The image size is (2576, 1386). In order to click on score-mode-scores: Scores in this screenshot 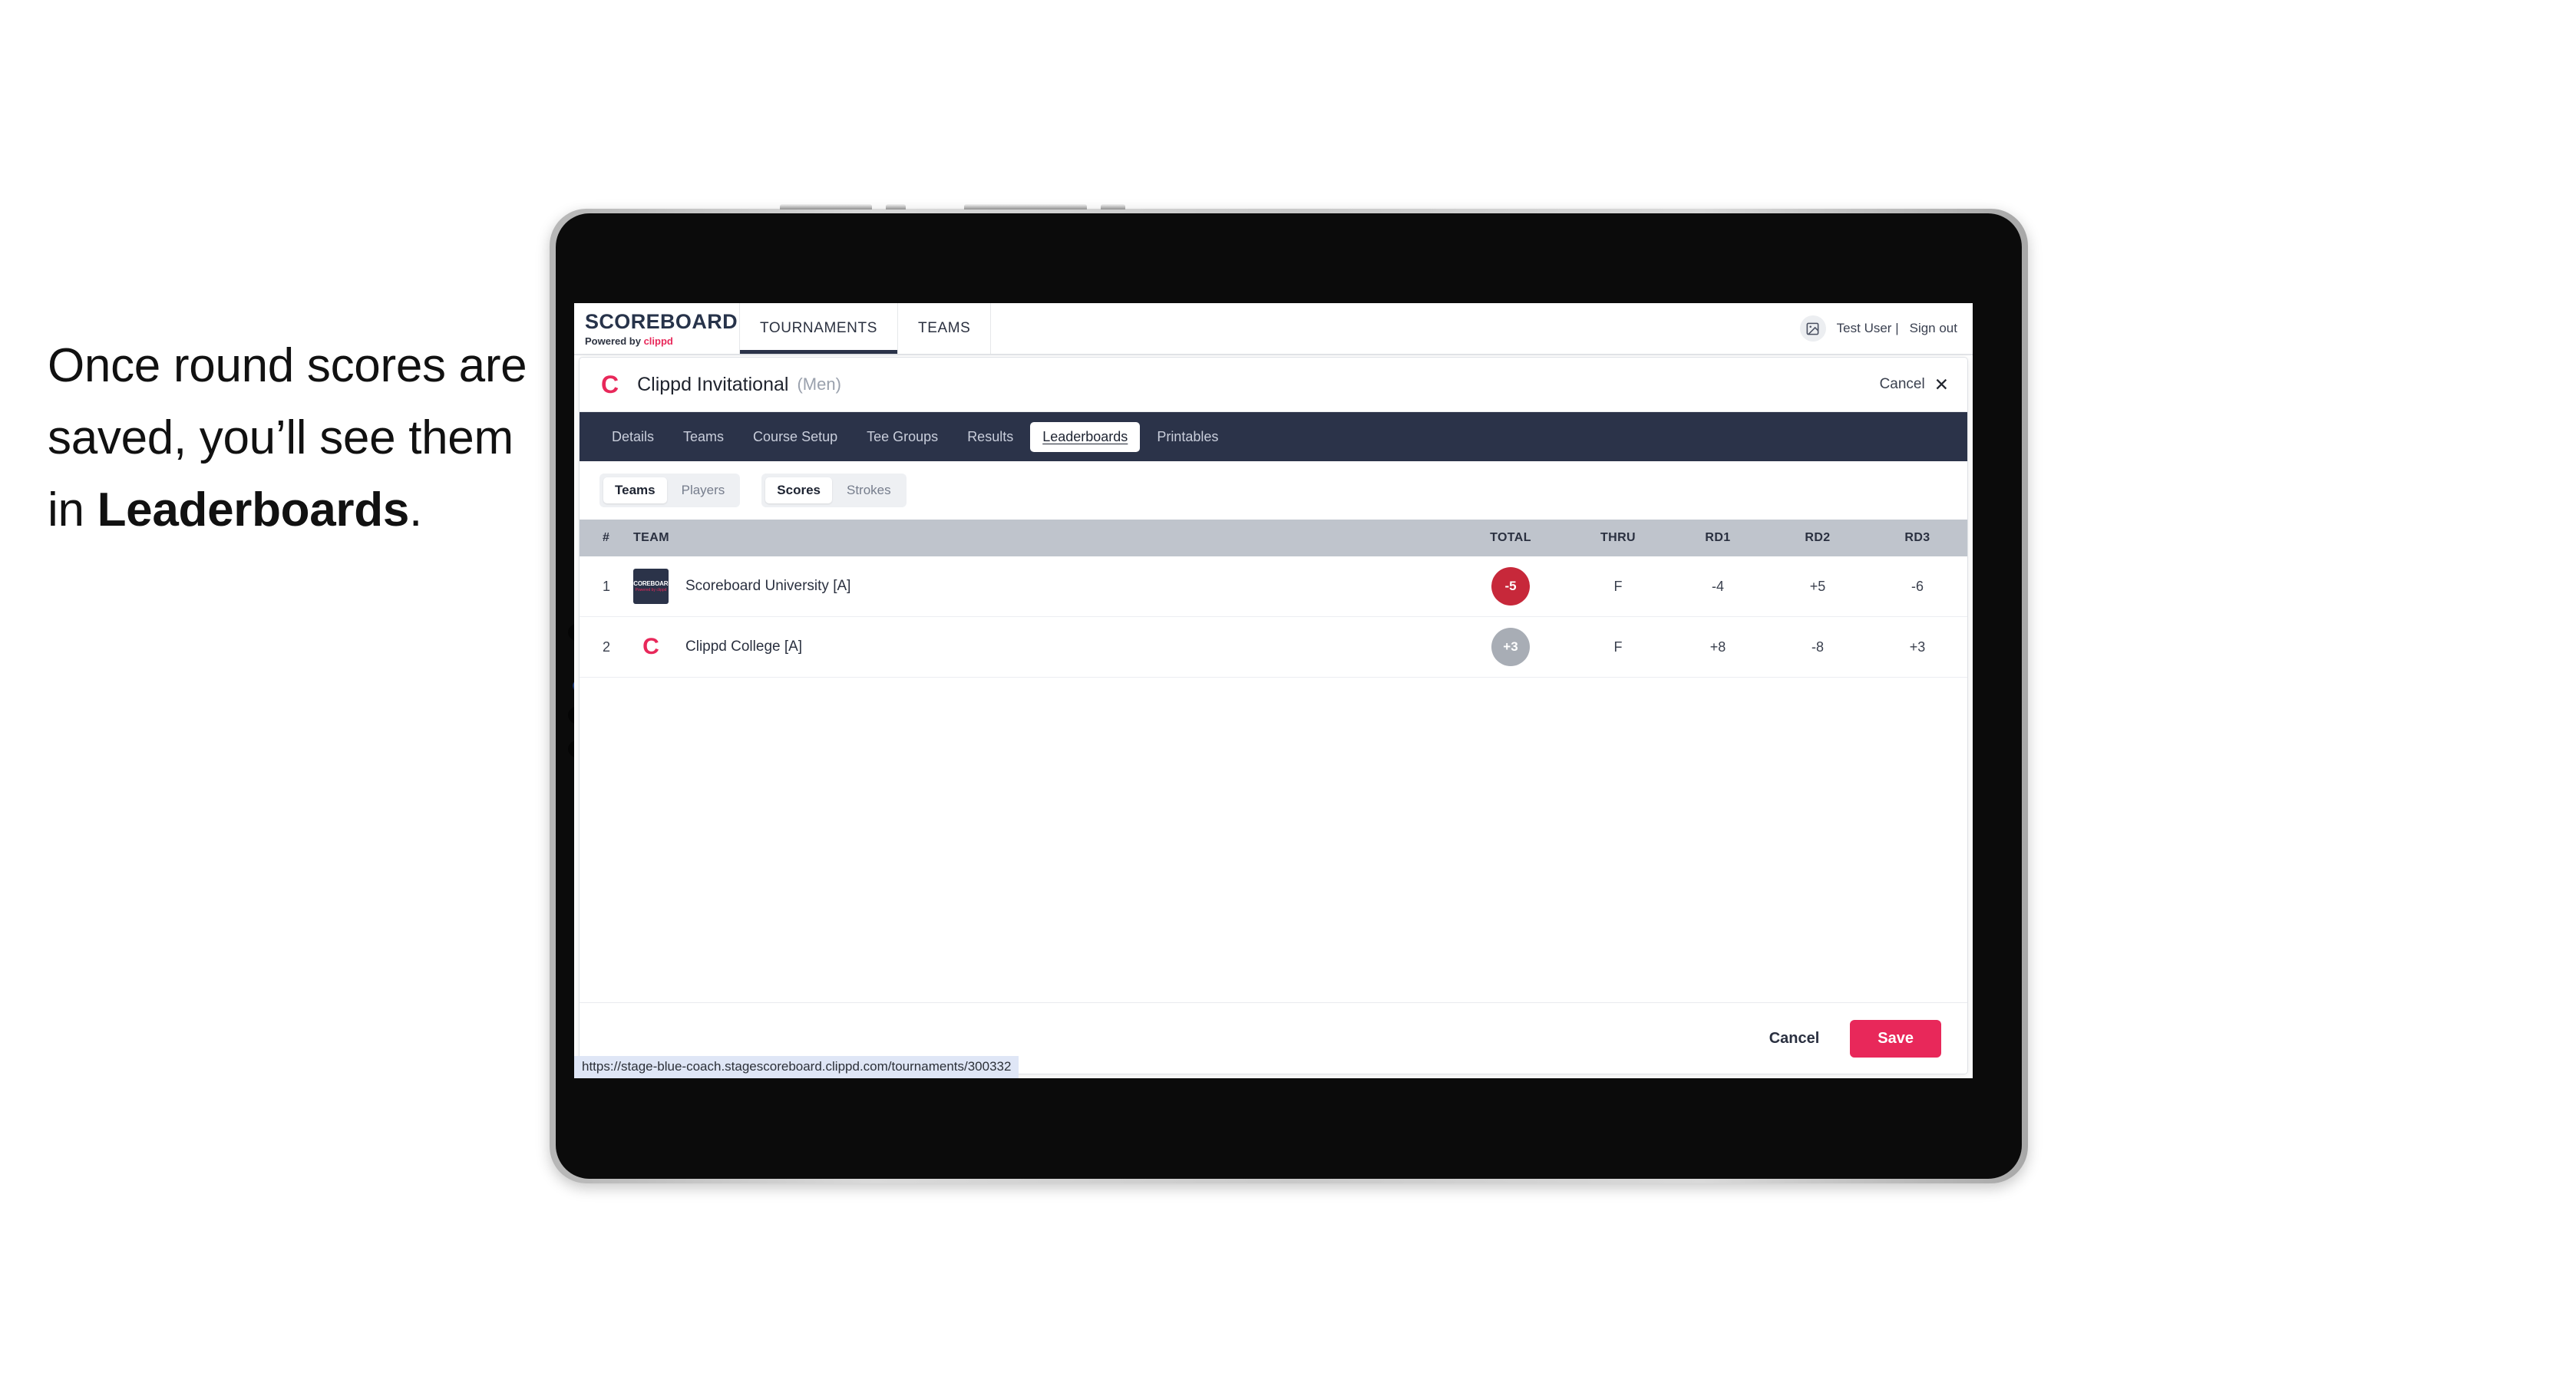, I will do `click(798, 490)`.